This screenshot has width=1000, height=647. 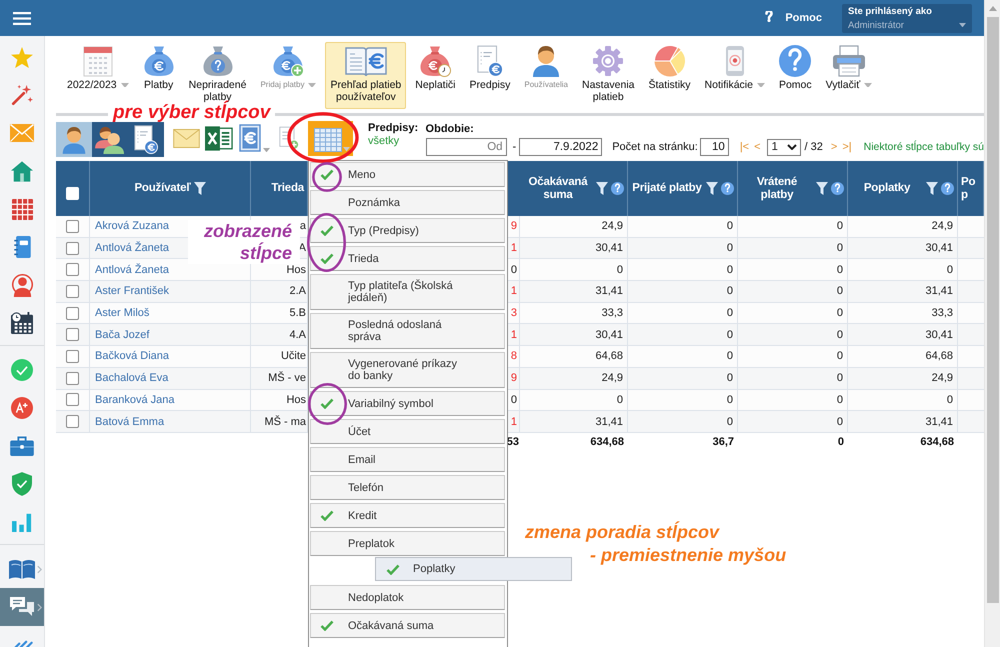 What do you see at coordinates (162, 188) in the screenshot?
I see `column-title: Používateľ` at bounding box center [162, 188].